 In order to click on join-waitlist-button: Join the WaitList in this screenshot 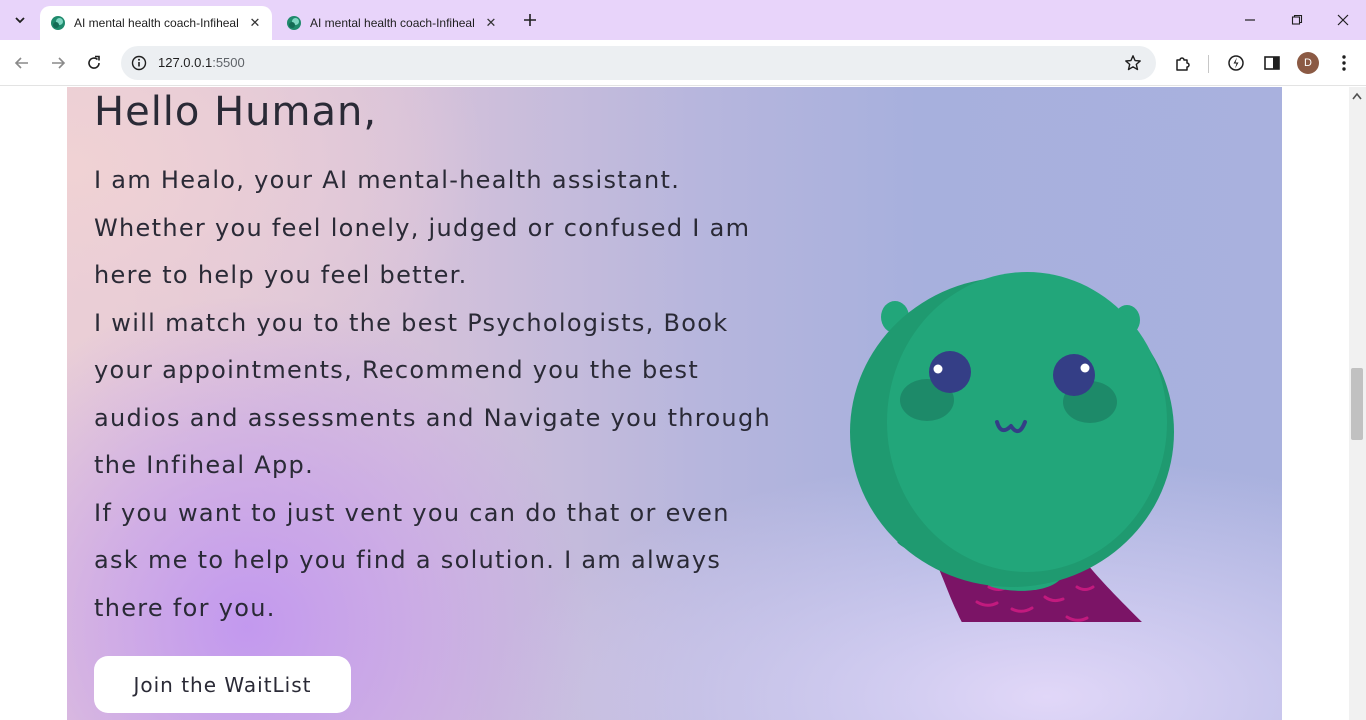, I will do `click(222, 684)`.